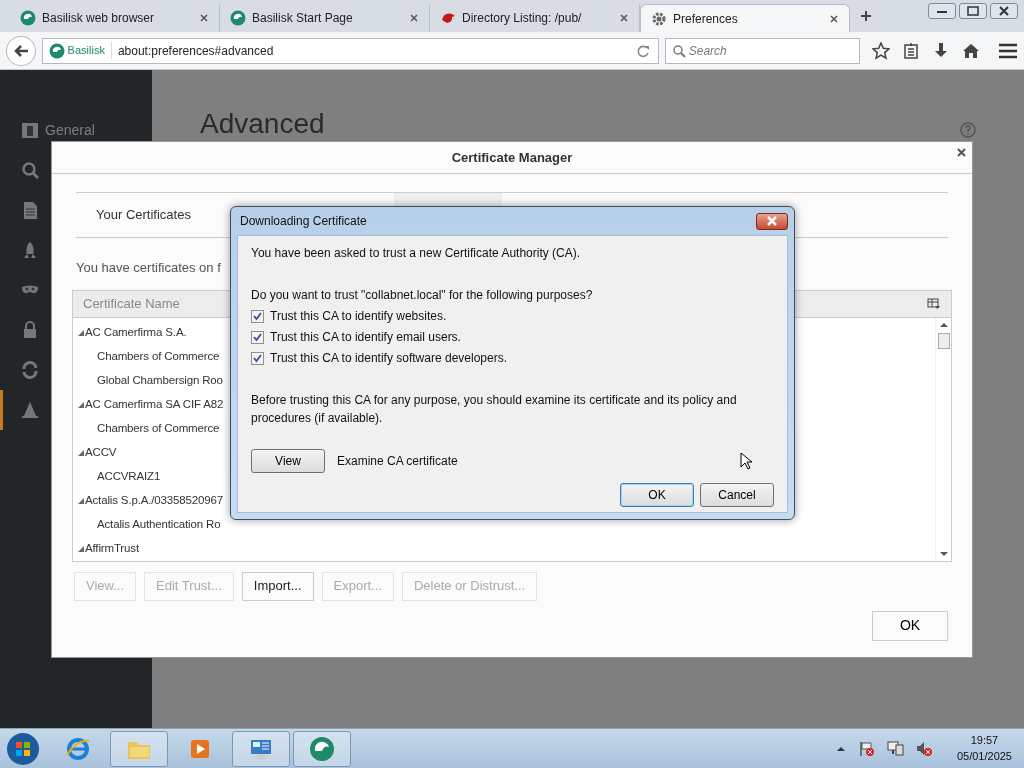 The image size is (1024, 768). What do you see at coordinates (358, 316) in the screenshot?
I see `checkbox-label: Trust this CA to identify websites.` at bounding box center [358, 316].